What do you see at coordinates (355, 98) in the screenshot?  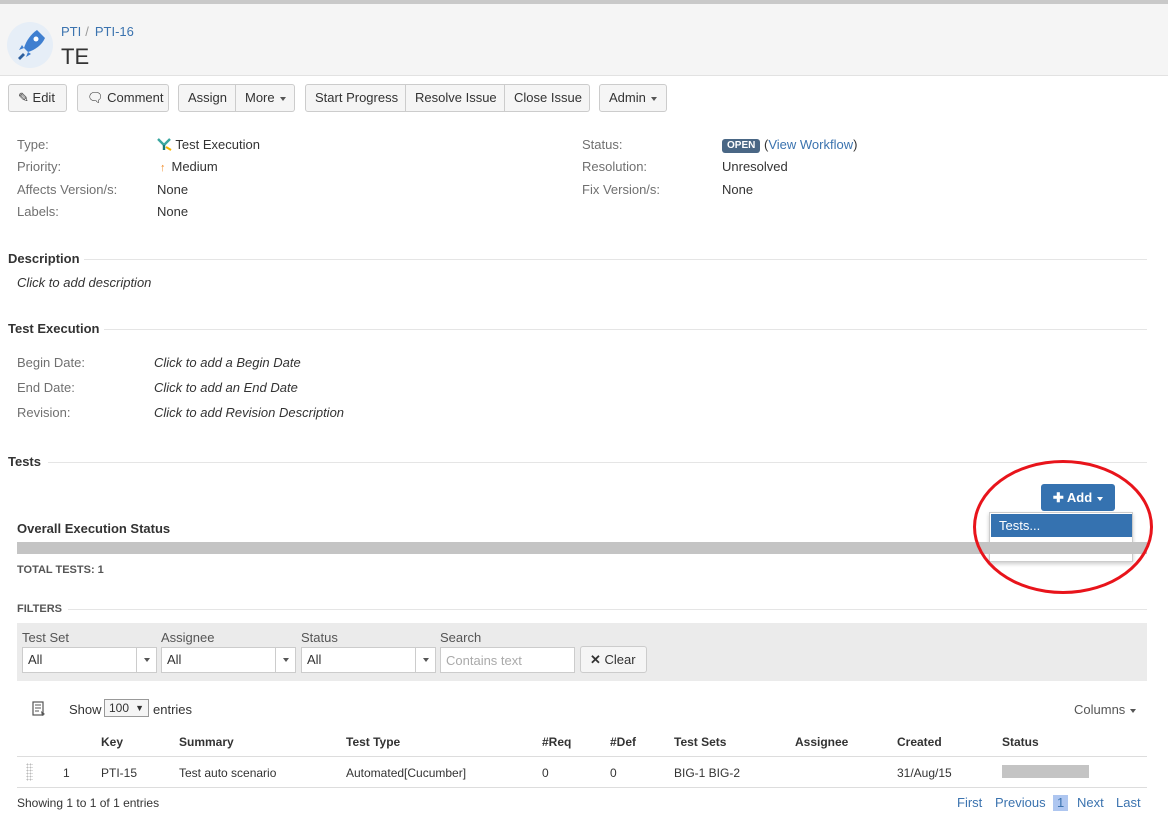 I see `start-progress-button: Start Progress` at bounding box center [355, 98].